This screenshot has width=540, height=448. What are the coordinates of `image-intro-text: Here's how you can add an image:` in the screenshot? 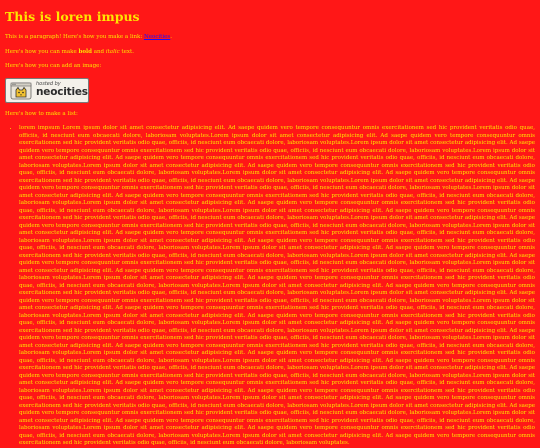 It's located at (53, 66).